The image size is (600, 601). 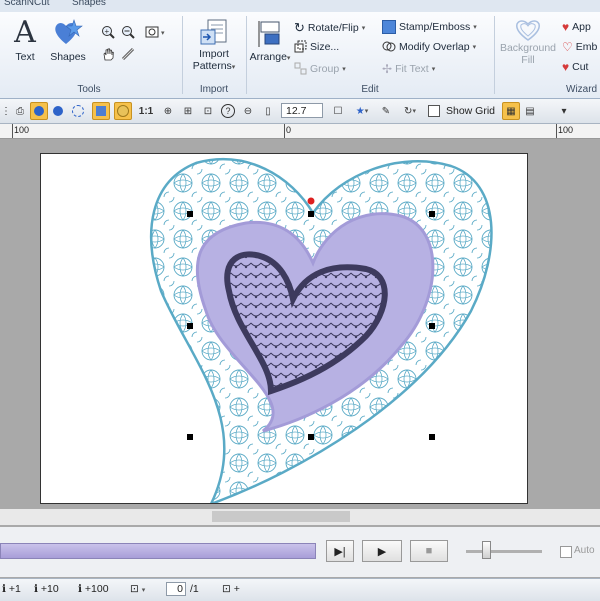 What do you see at coordinates (58, 111) in the screenshot?
I see `view-mode-2-icon` at bounding box center [58, 111].